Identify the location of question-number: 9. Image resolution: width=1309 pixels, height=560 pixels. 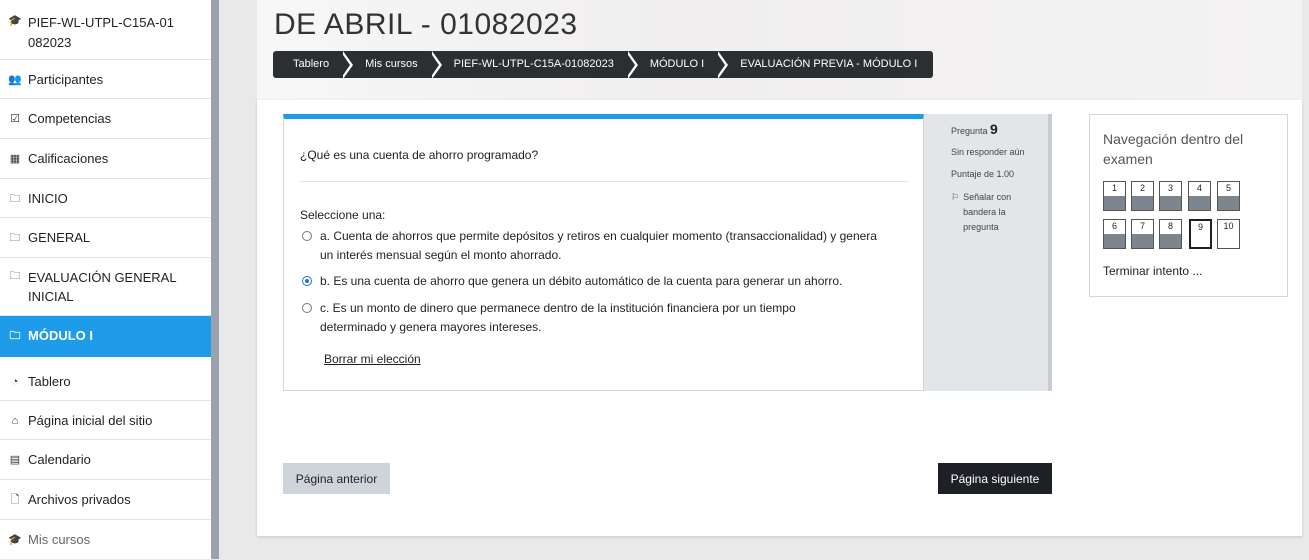
(994, 129).